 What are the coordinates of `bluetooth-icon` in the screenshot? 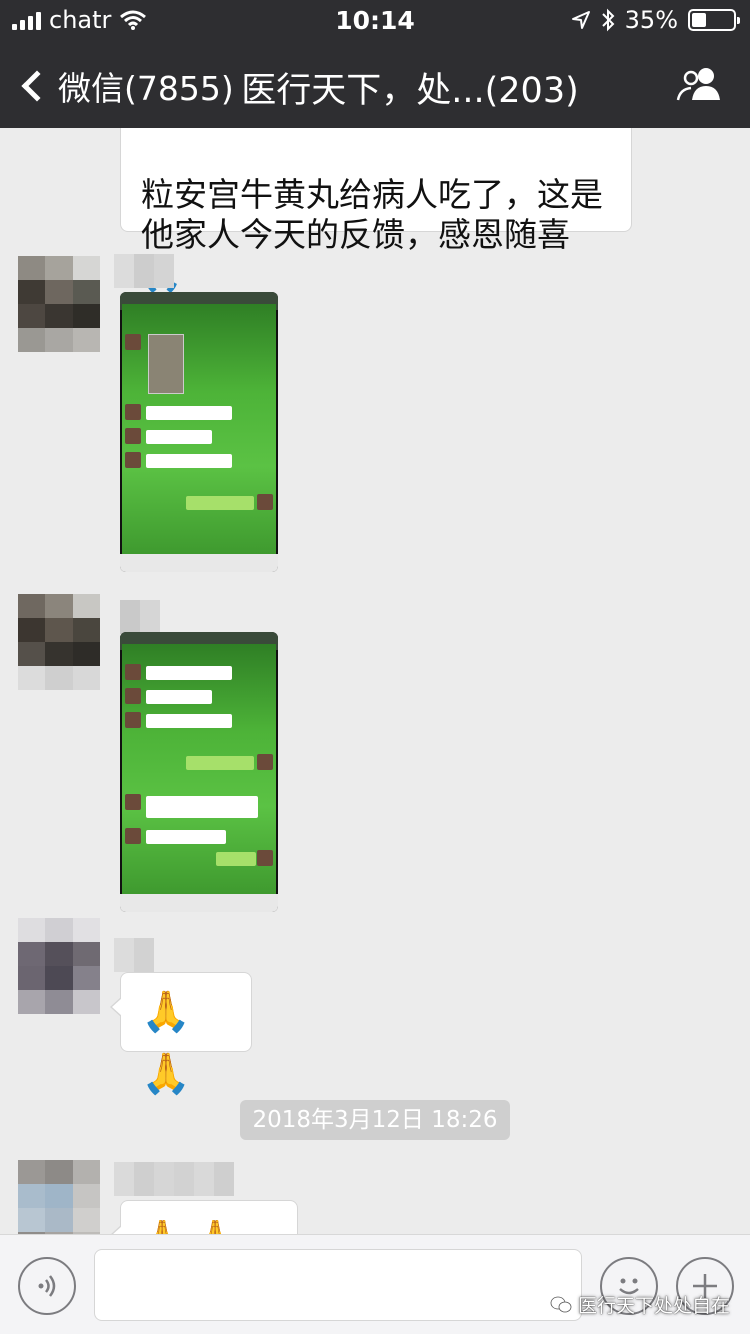 It's located at (608, 20).